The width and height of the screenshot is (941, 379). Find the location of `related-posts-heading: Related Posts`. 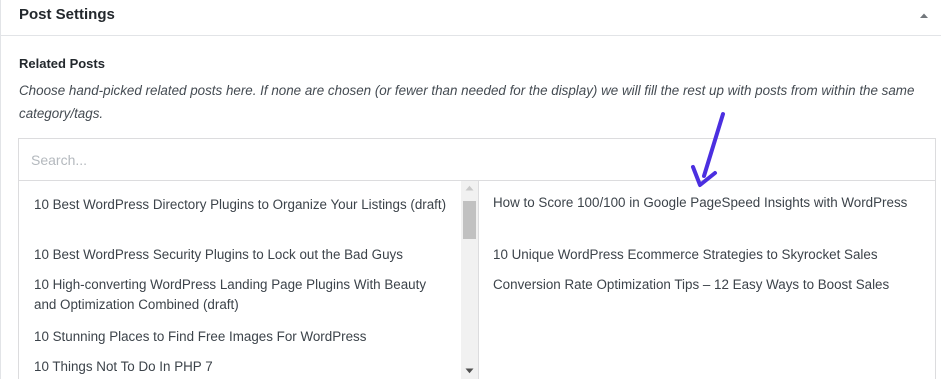

related-posts-heading: Related Posts is located at coordinates (62, 63).